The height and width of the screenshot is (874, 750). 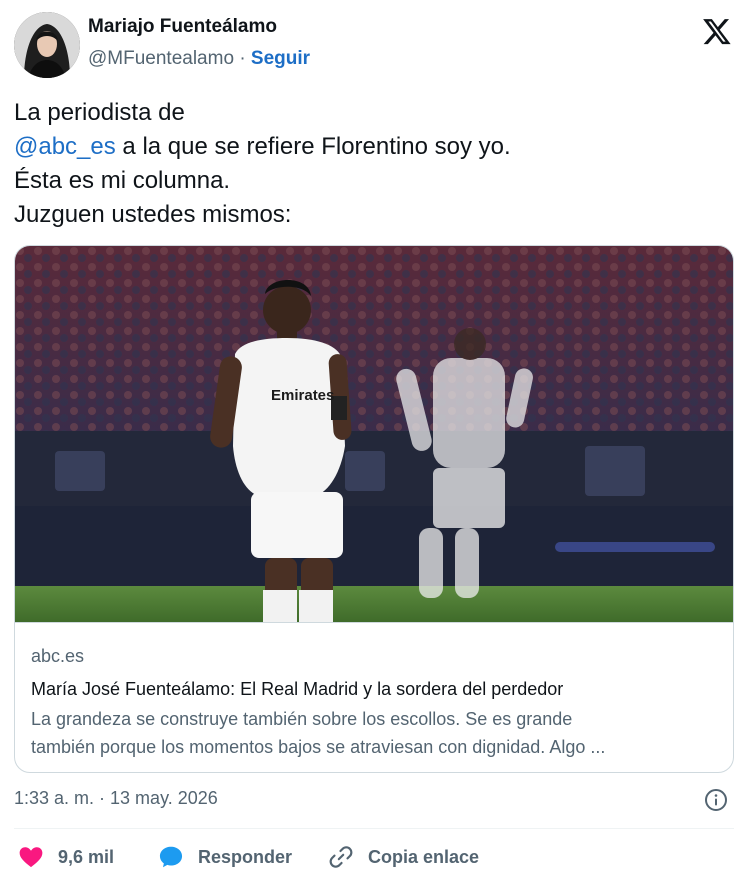 I want to click on like-button: 9,6 mil, so click(x=66, y=857).